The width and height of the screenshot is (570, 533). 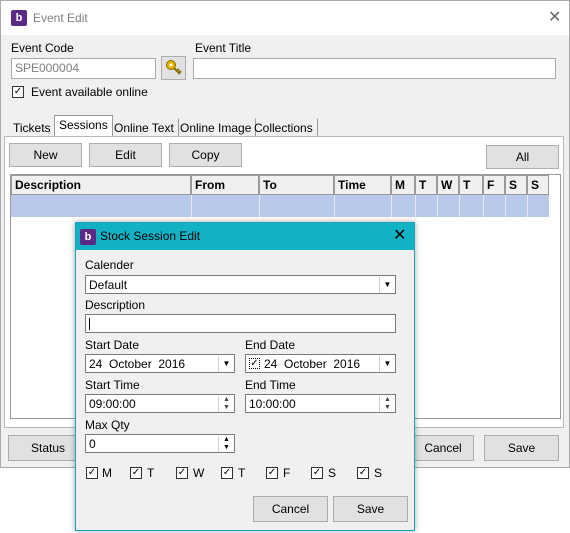 What do you see at coordinates (225, 185) in the screenshot?
I see `column-header-from: From` at bounding box center [225, 185].